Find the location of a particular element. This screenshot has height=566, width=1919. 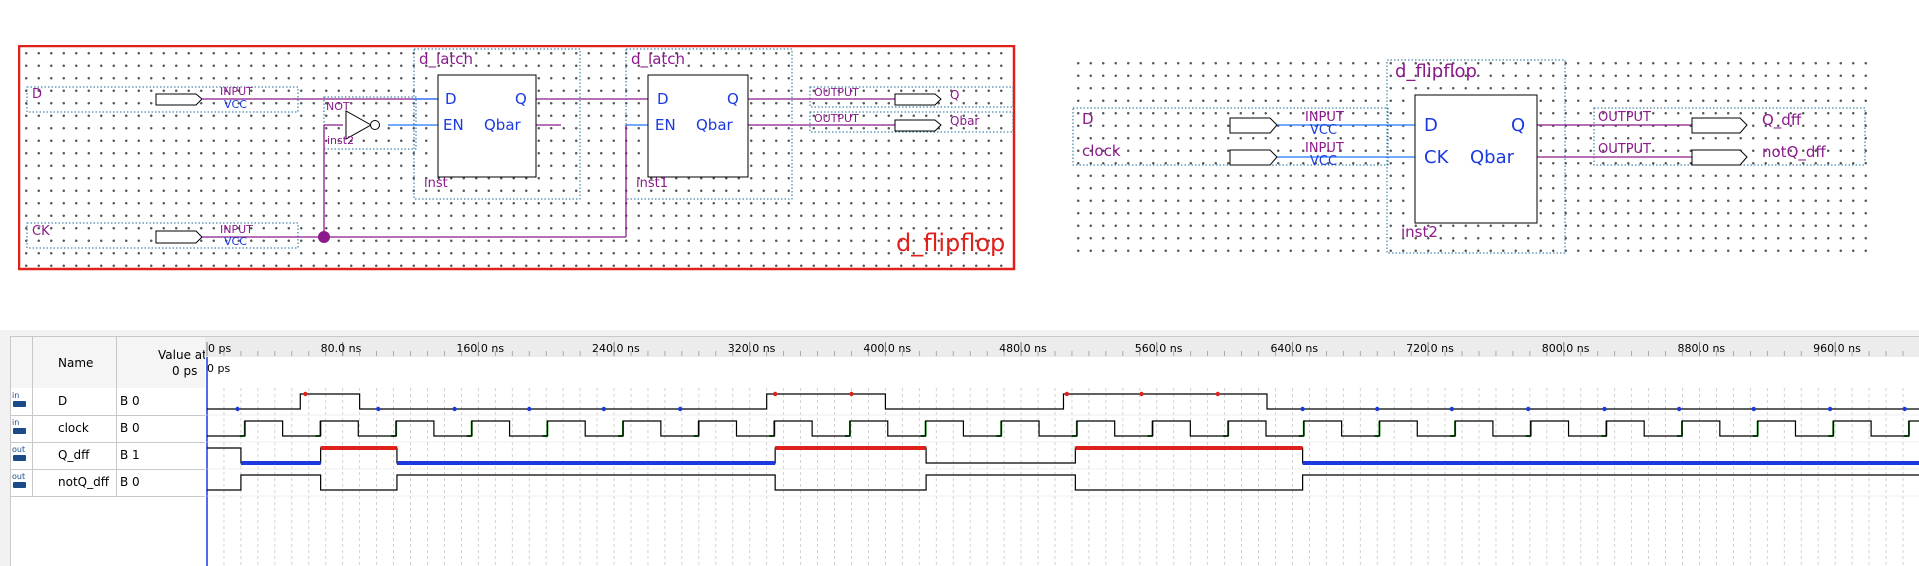

latch2-instance: inst1 is located at coordinates (652, 183).